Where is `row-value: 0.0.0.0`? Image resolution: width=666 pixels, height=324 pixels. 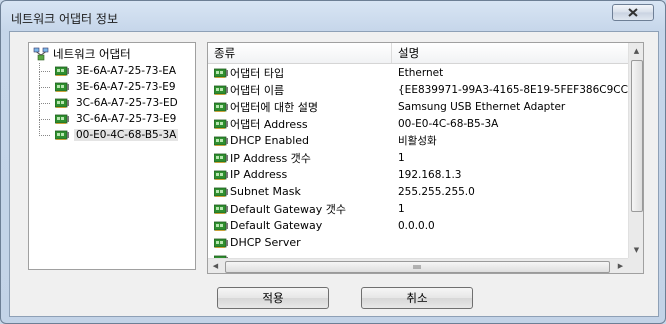 row-value: 0.0.0.0 is located at coordinates (416, 225).